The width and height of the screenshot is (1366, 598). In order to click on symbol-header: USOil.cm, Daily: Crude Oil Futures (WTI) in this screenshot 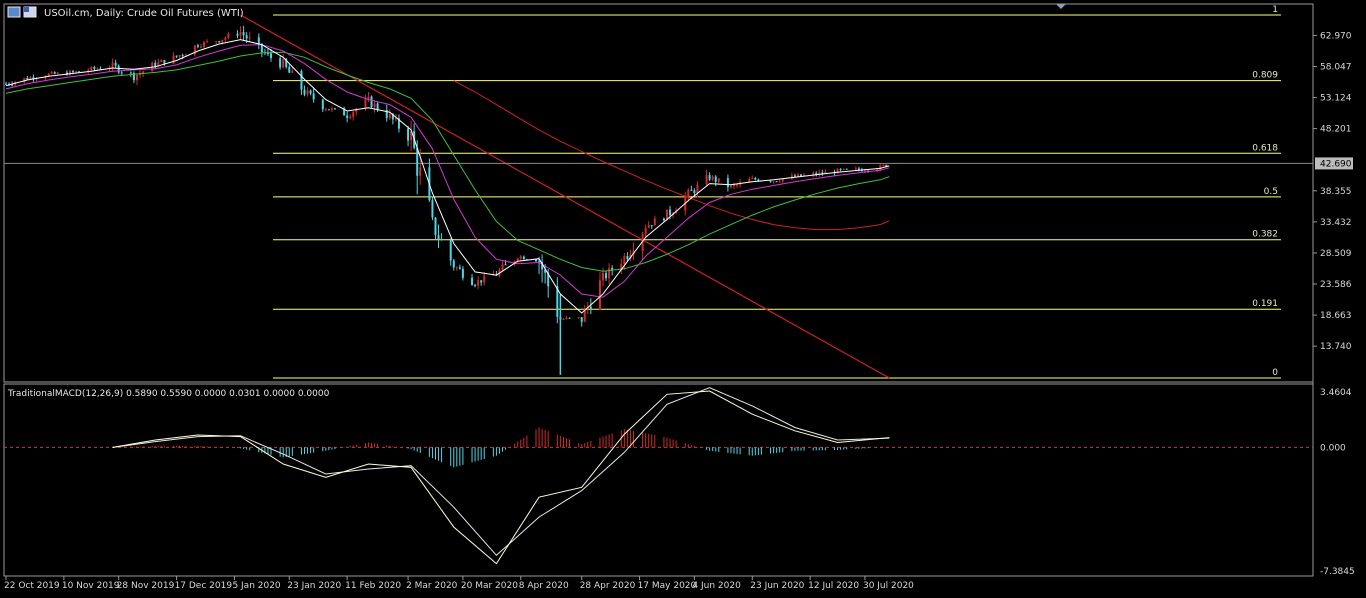, I will do `click(125, 12)`.